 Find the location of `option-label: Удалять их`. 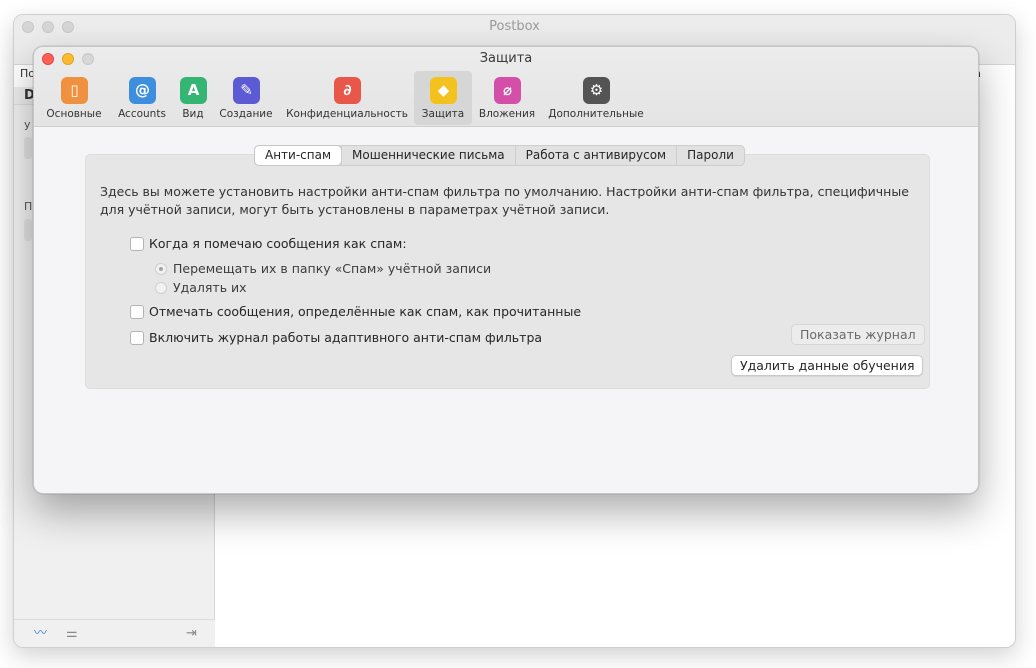

option-label: Удалять их is located at coordinates (210, 287).